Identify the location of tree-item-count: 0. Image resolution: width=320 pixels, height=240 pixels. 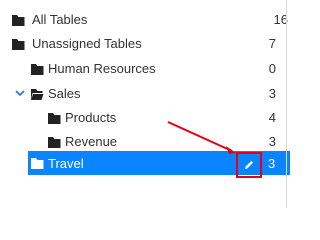
(272, 68).